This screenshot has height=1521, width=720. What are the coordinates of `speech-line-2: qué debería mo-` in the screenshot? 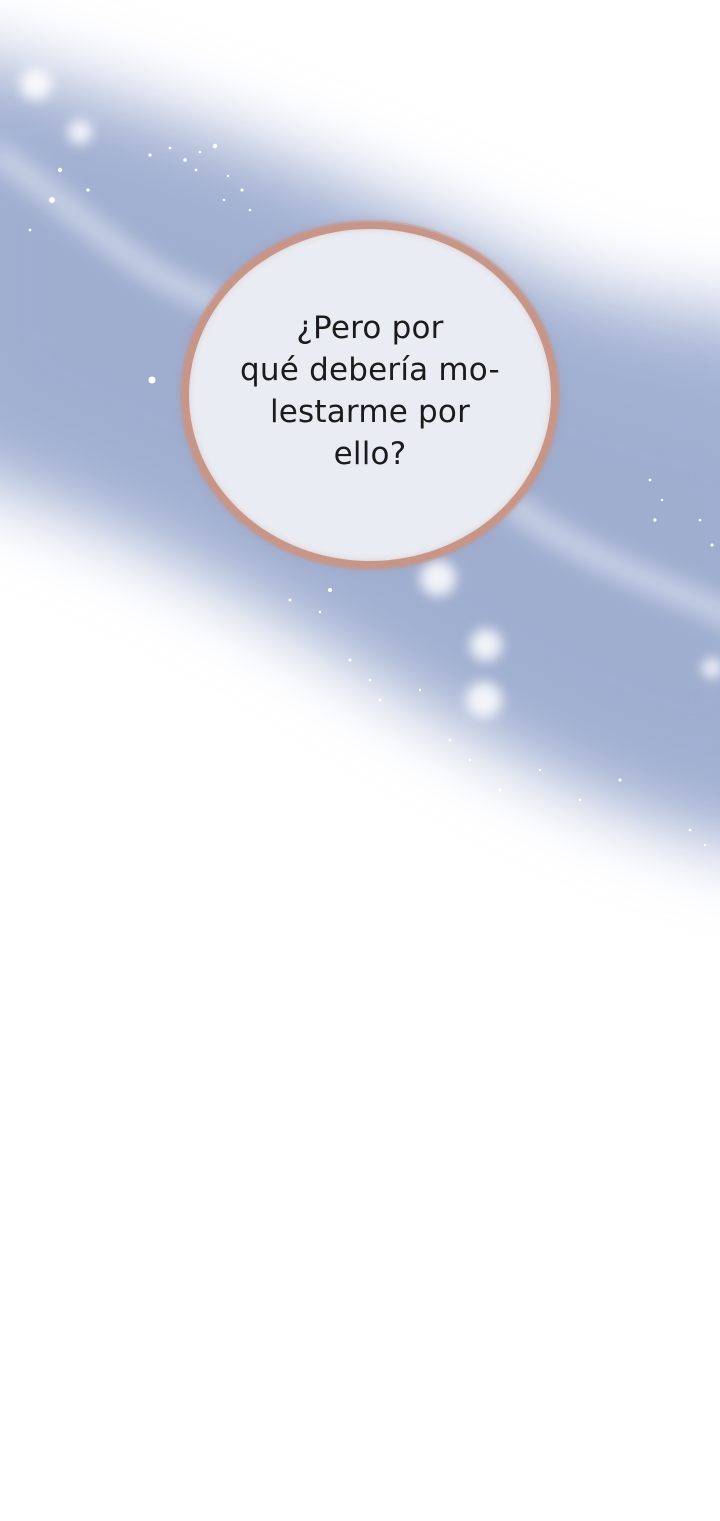 It's located at (370, 370).